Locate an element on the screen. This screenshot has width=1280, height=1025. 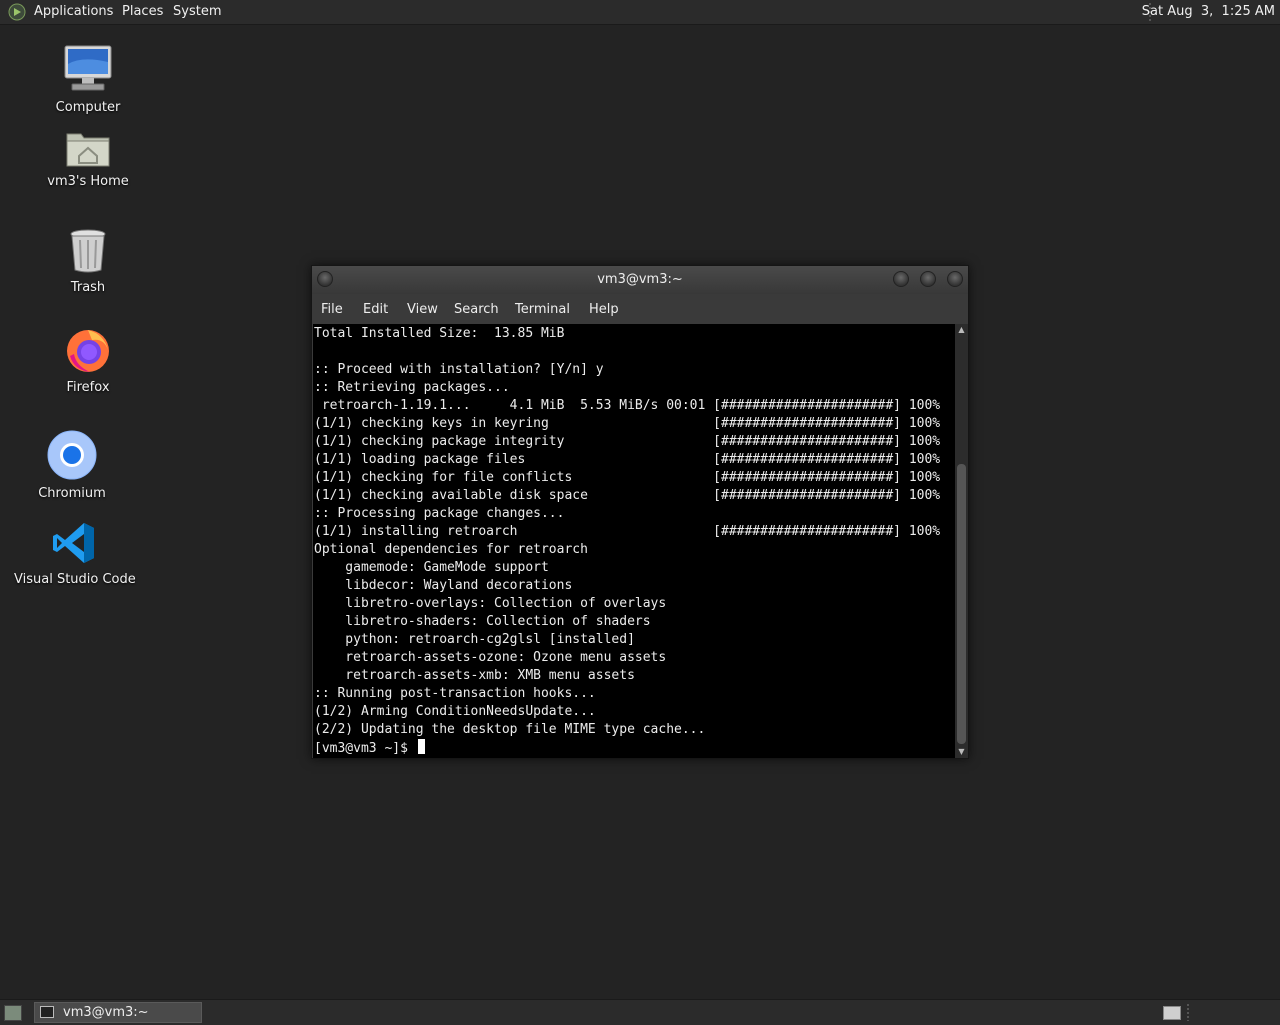
menu-terminal: Terminal is located at coordinates (542, 310).